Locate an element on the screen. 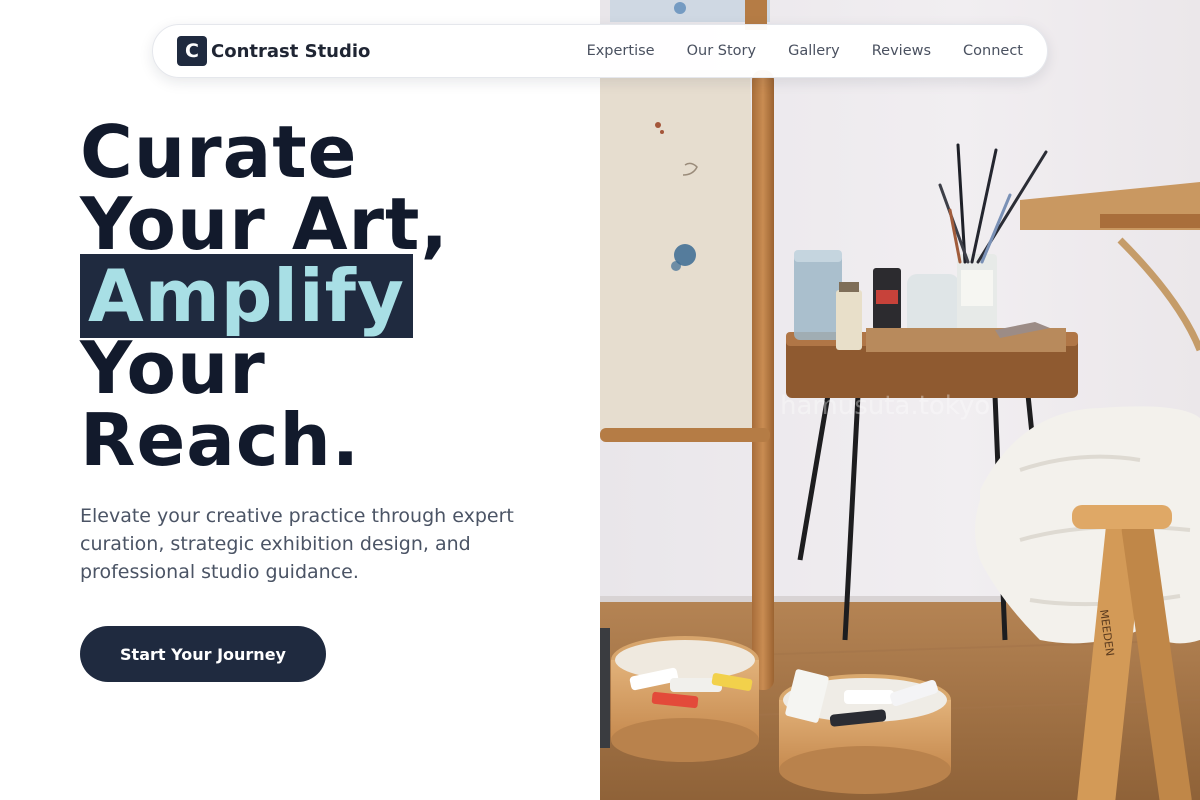  hero-headline: Curate Your Art, Amplify Your Reach. is located at coordinates (264, 296).